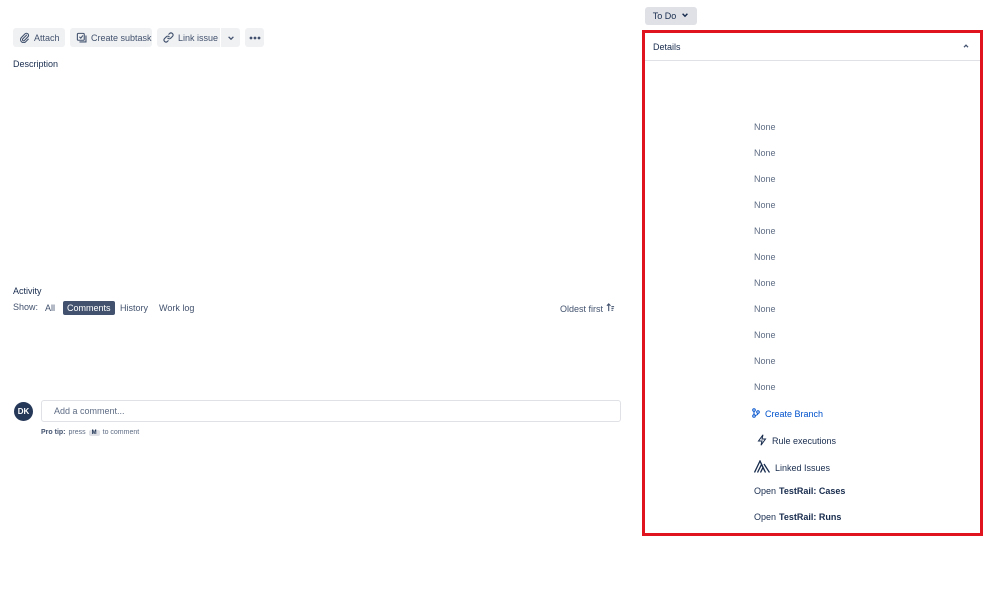 The height and width of the screenshot is (603, 999). I want to click on filter-comments-button: Comments, so click(89, 308).